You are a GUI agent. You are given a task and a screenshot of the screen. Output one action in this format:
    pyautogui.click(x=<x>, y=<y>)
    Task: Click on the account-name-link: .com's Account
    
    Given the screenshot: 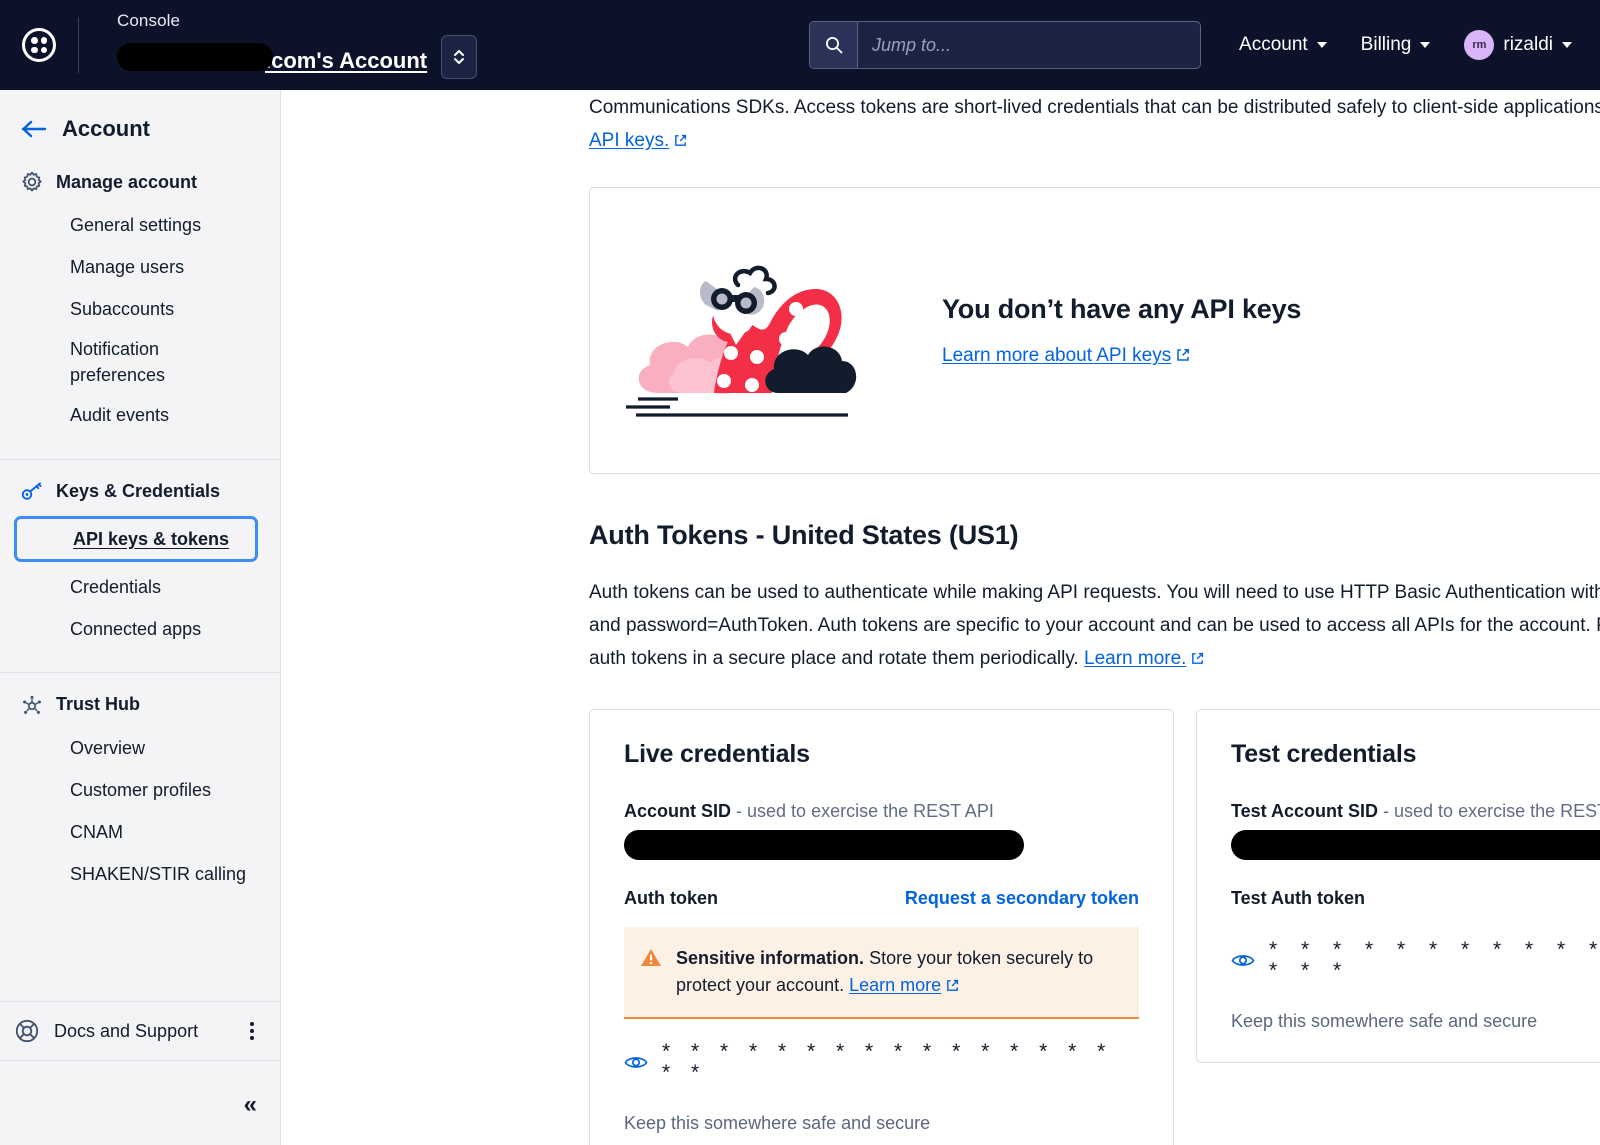 What is the action you would take?
    pyautogui.click(x=272, y=57)
    